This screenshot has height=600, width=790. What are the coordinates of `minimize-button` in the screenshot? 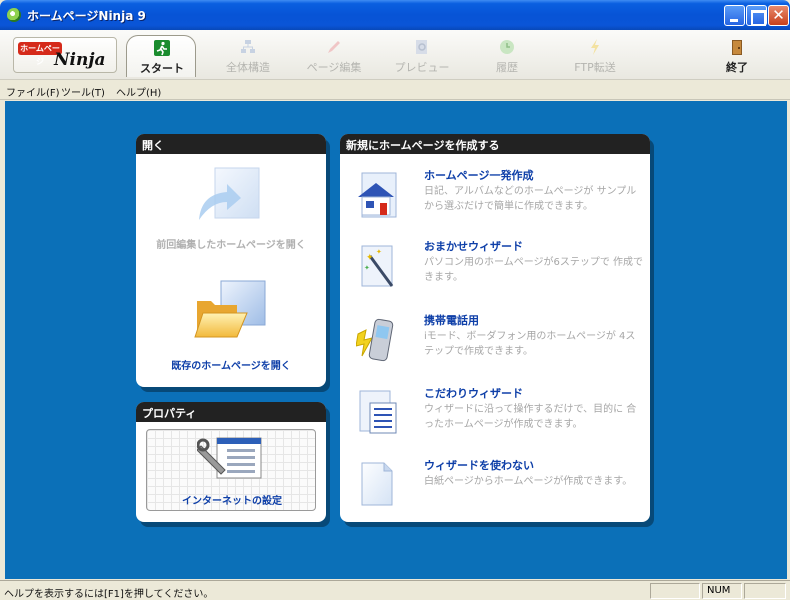 It's located at (734, 15).